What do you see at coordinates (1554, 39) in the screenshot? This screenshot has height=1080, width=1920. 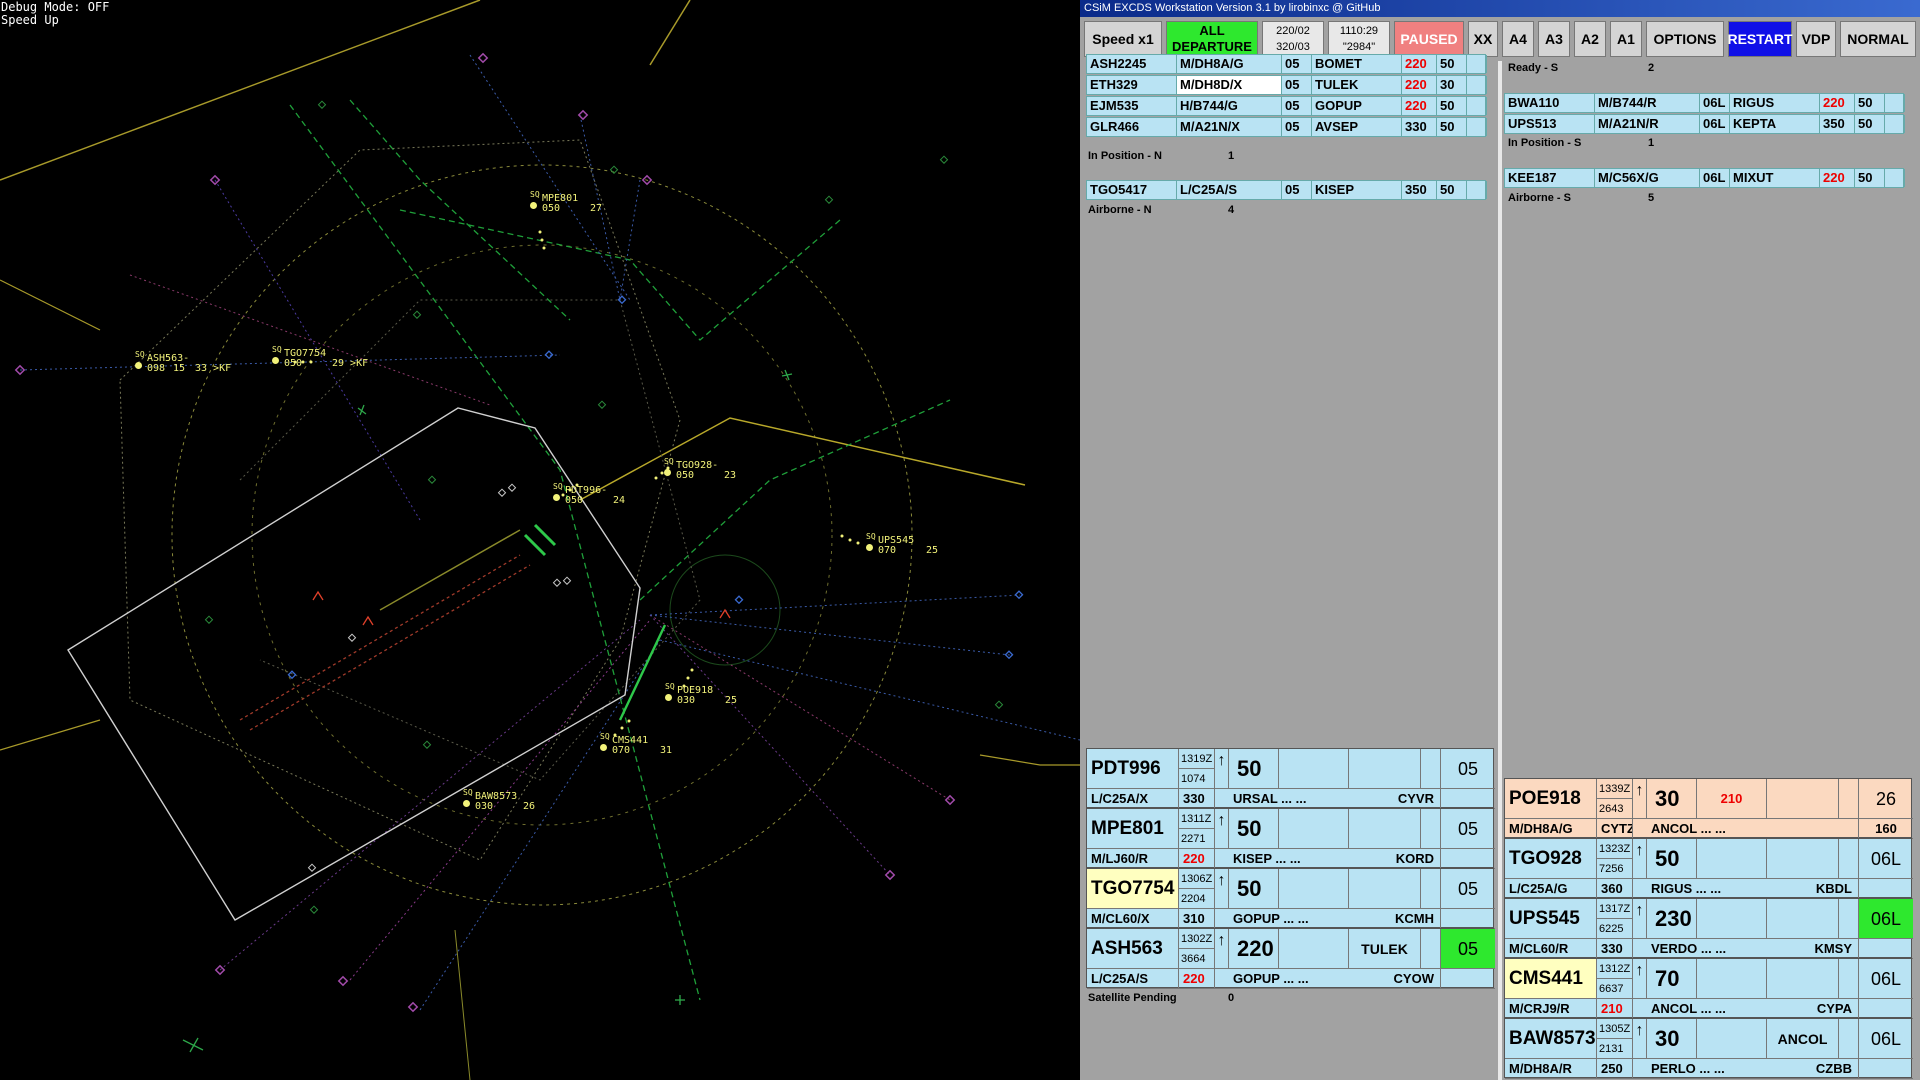 I see `a3-button: A3` at bounding box center [1554, 39].